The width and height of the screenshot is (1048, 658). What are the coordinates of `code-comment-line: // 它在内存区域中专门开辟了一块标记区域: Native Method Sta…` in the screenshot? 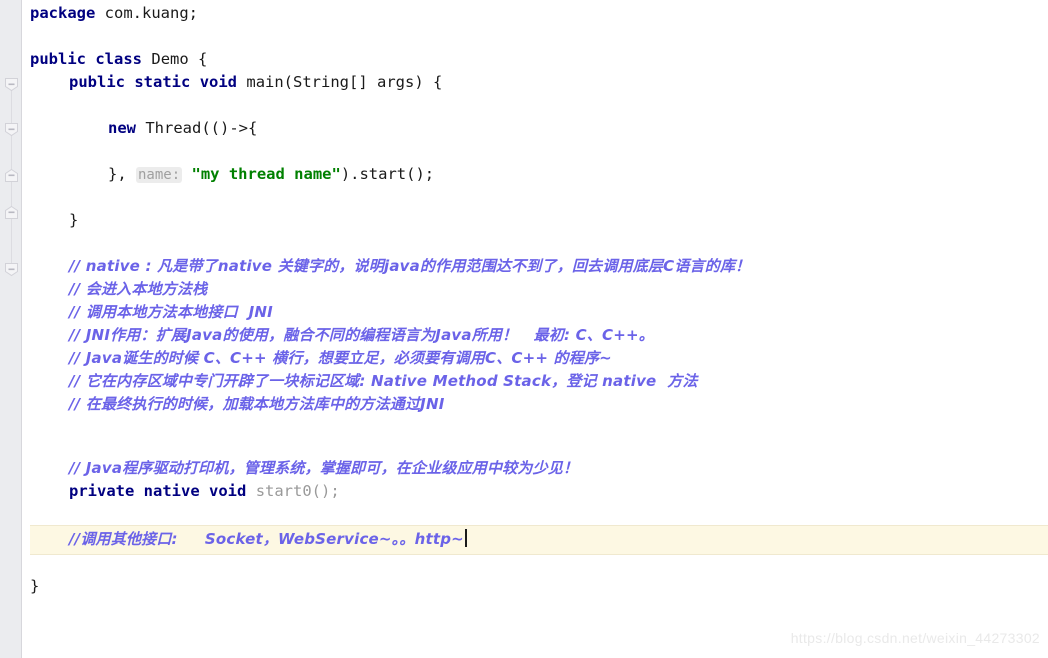 It's located at (383, 381).